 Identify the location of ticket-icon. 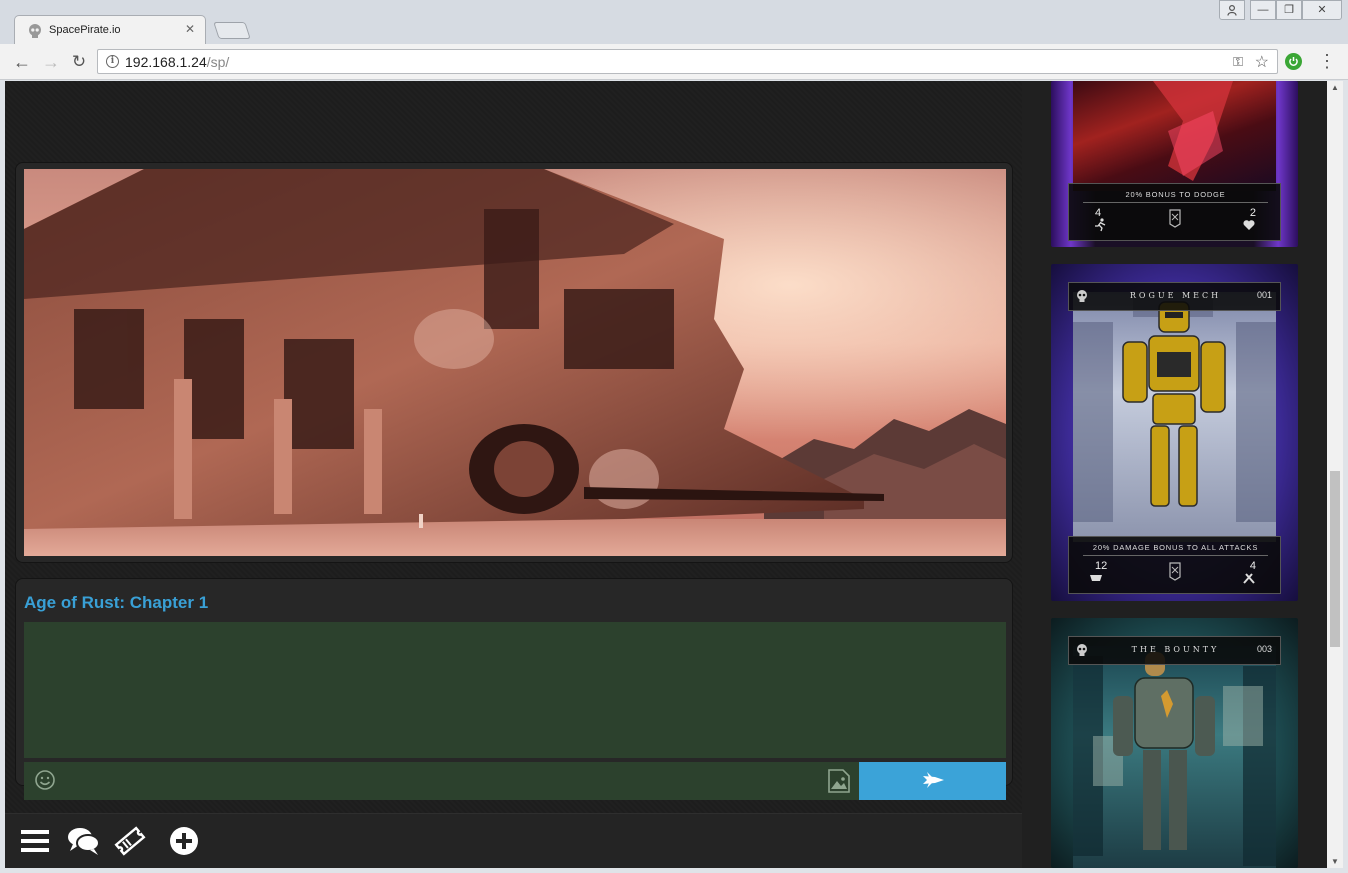
(130, 841).